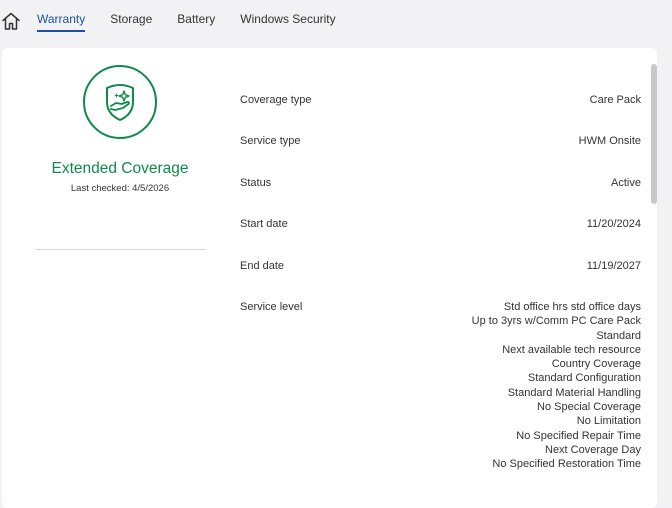 The height and width of the screenshot is (508, 672). What do you see at coordinates (572, 307) in the screenshot?
I see `service-level-item: Std office hrs std office days` at bounding box center [572, 307].